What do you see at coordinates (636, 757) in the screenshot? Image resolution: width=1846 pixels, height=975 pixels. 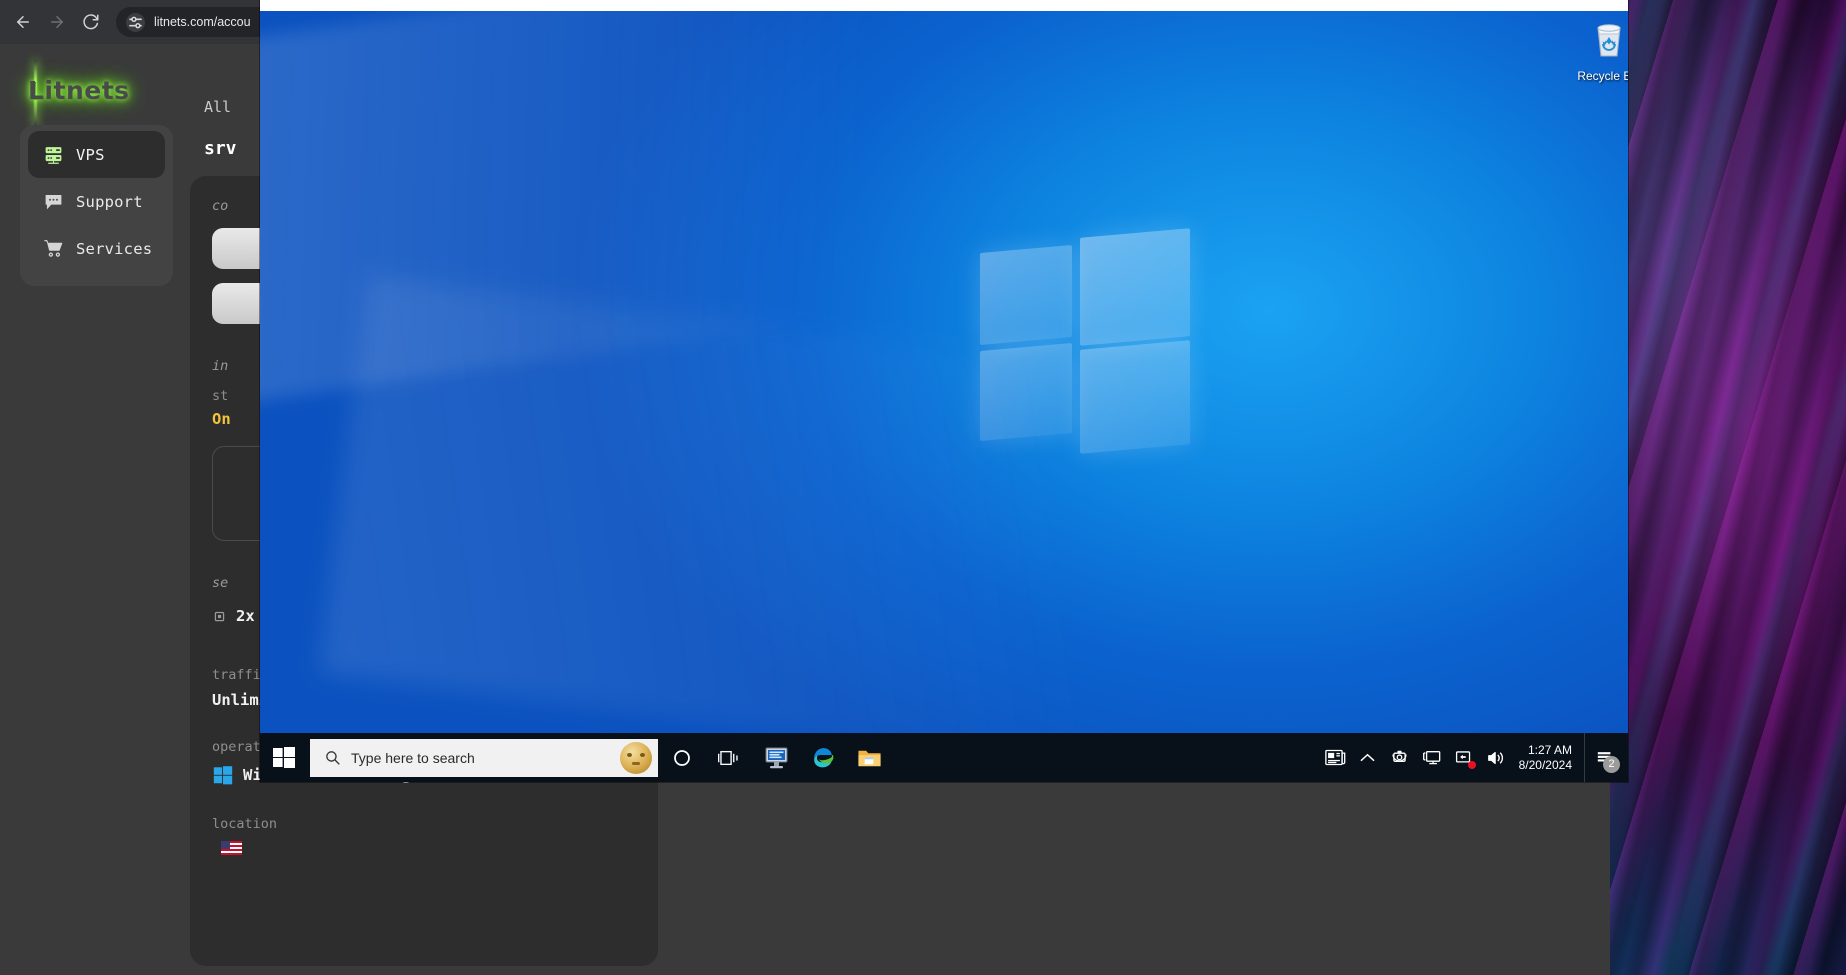 I see `gold-mask-avatar-icon` at bounding box center [636, 757].